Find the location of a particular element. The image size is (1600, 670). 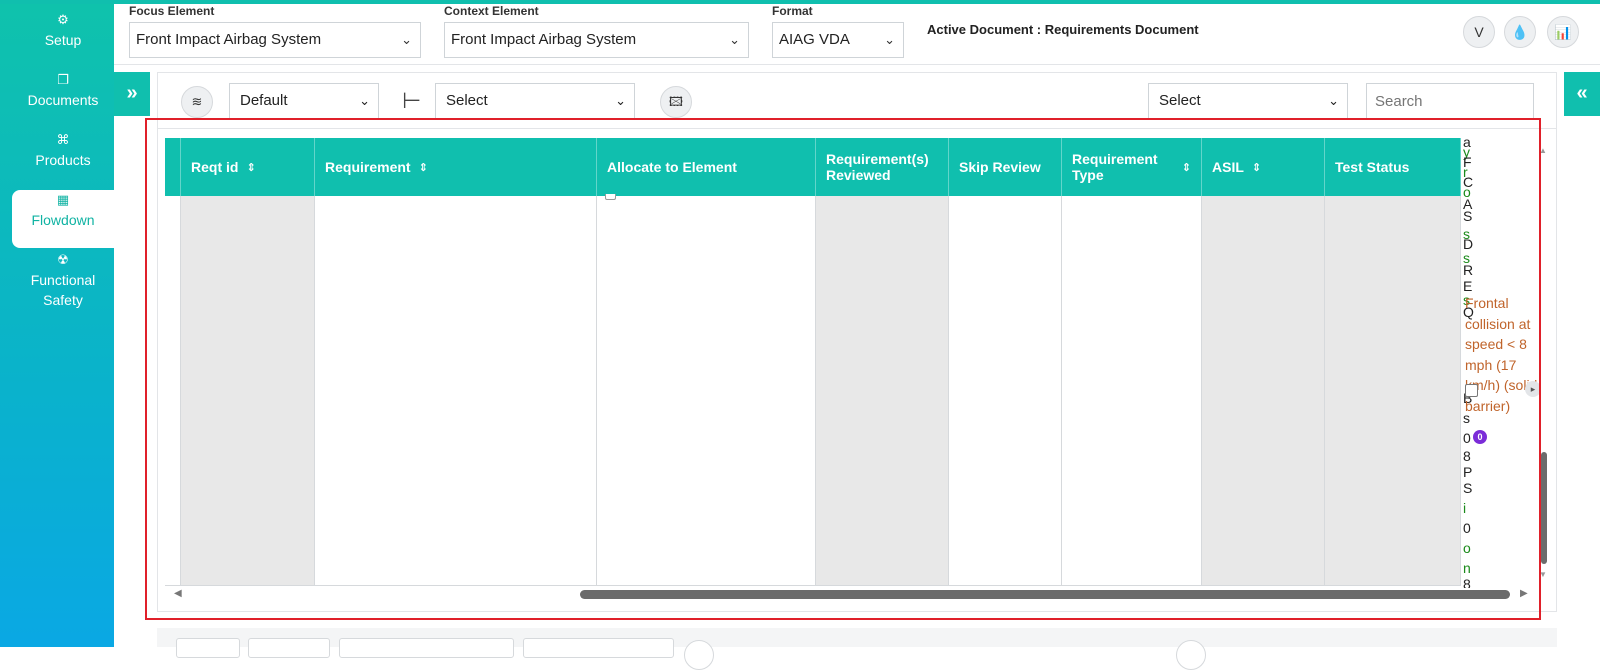

double-chevron-left-icon: « is located at coordinates (1582, 93).